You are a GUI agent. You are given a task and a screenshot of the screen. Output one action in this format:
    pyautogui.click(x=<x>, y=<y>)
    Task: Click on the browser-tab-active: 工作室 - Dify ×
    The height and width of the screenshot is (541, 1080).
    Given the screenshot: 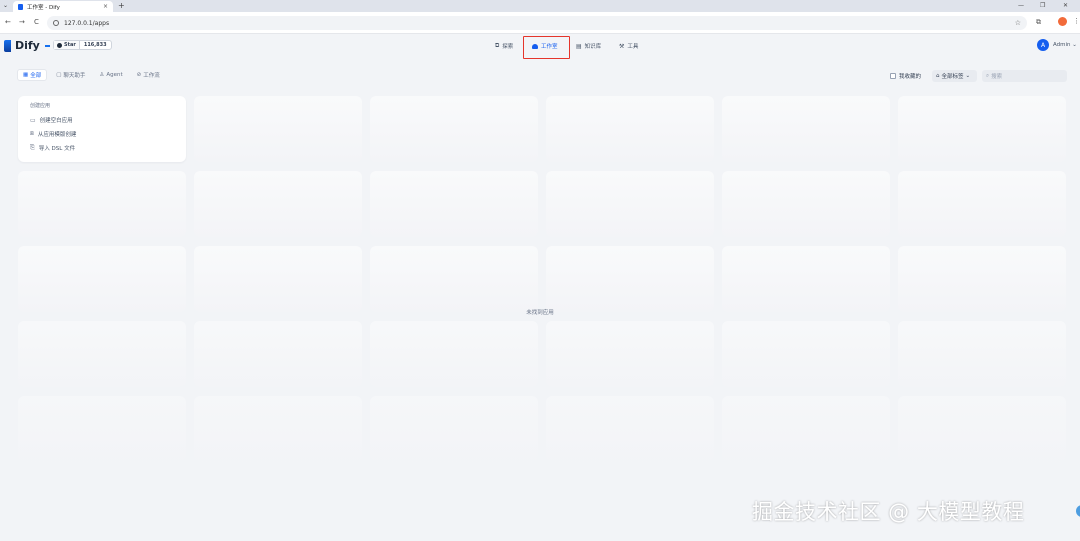 What is the action you would take?
    pyautogui.click(x=63, y=6)
    